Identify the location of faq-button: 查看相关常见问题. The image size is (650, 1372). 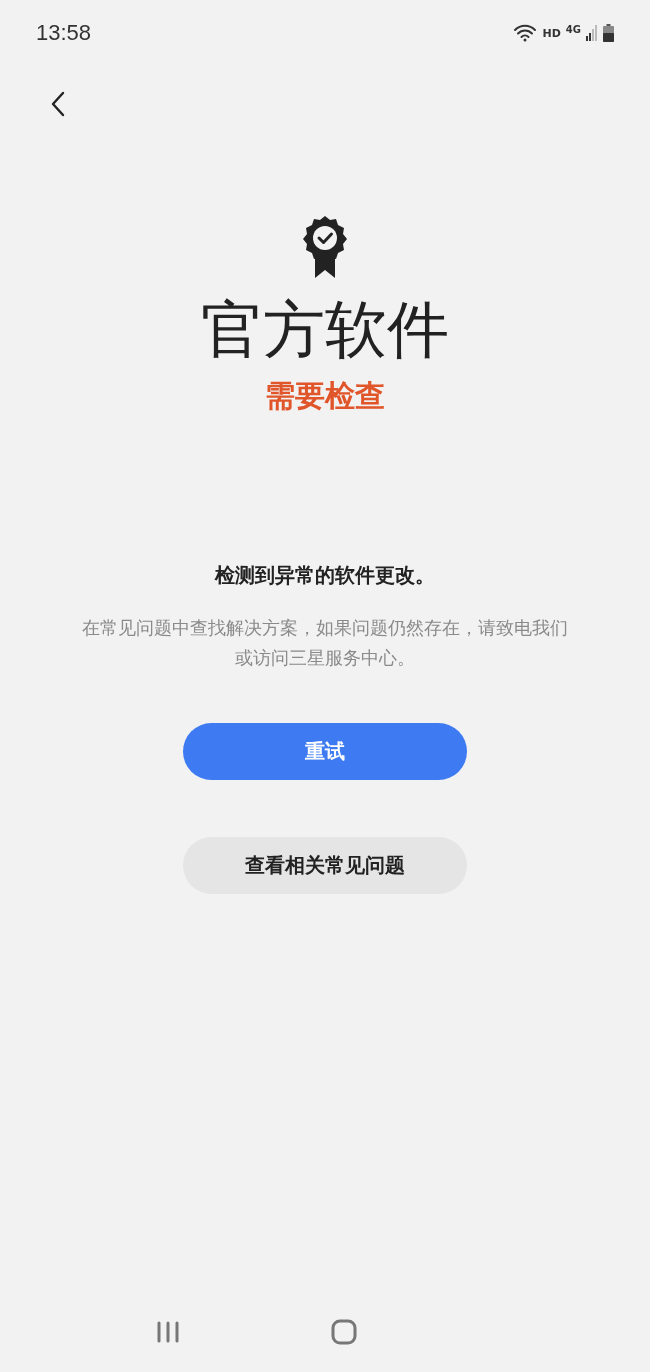
(325, 865).